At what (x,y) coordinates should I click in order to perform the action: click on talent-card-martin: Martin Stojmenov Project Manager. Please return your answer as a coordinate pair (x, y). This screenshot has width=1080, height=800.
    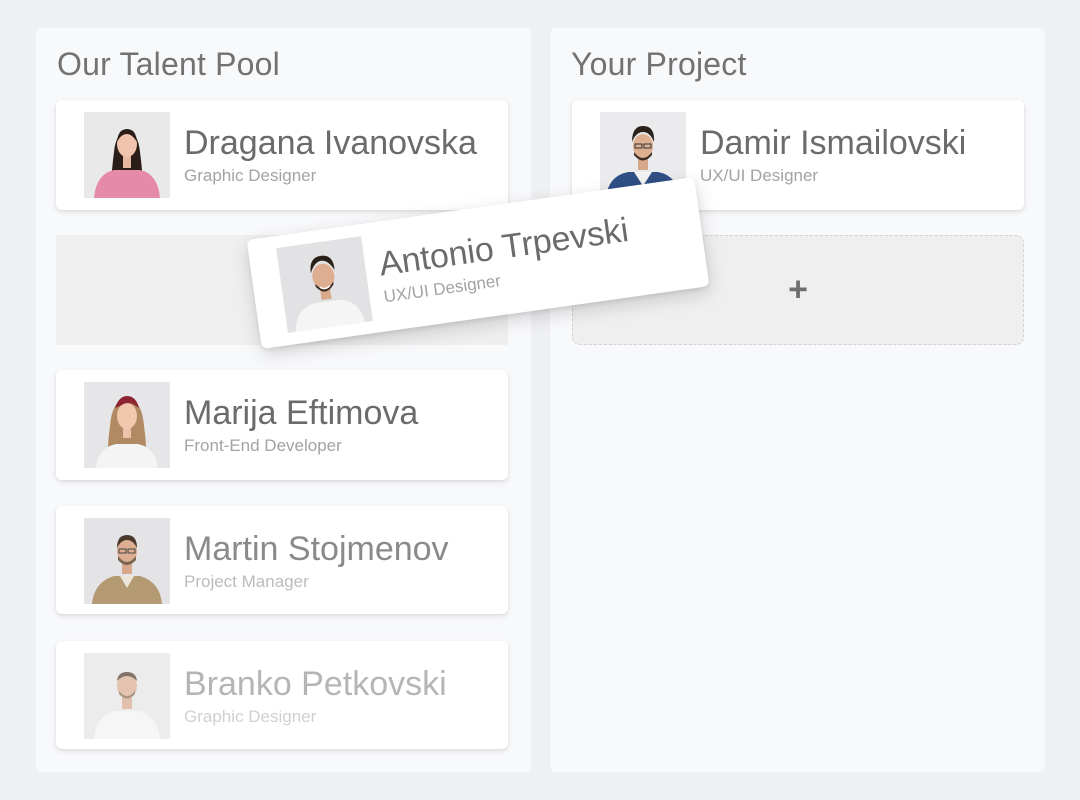
    Looking at the image, I should click on (282, 560).